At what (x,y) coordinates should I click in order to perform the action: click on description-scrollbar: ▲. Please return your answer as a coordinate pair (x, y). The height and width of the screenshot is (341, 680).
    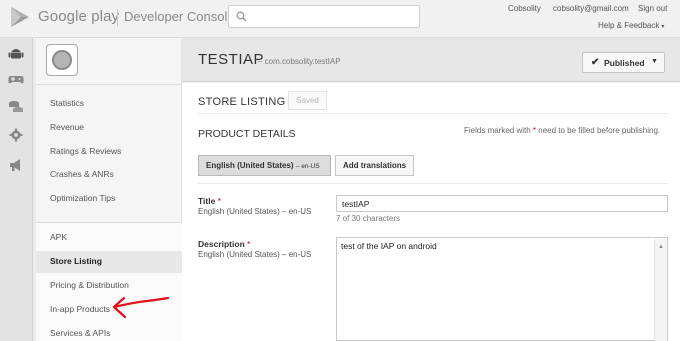
    Looking at the image, I should click on (660, 290).